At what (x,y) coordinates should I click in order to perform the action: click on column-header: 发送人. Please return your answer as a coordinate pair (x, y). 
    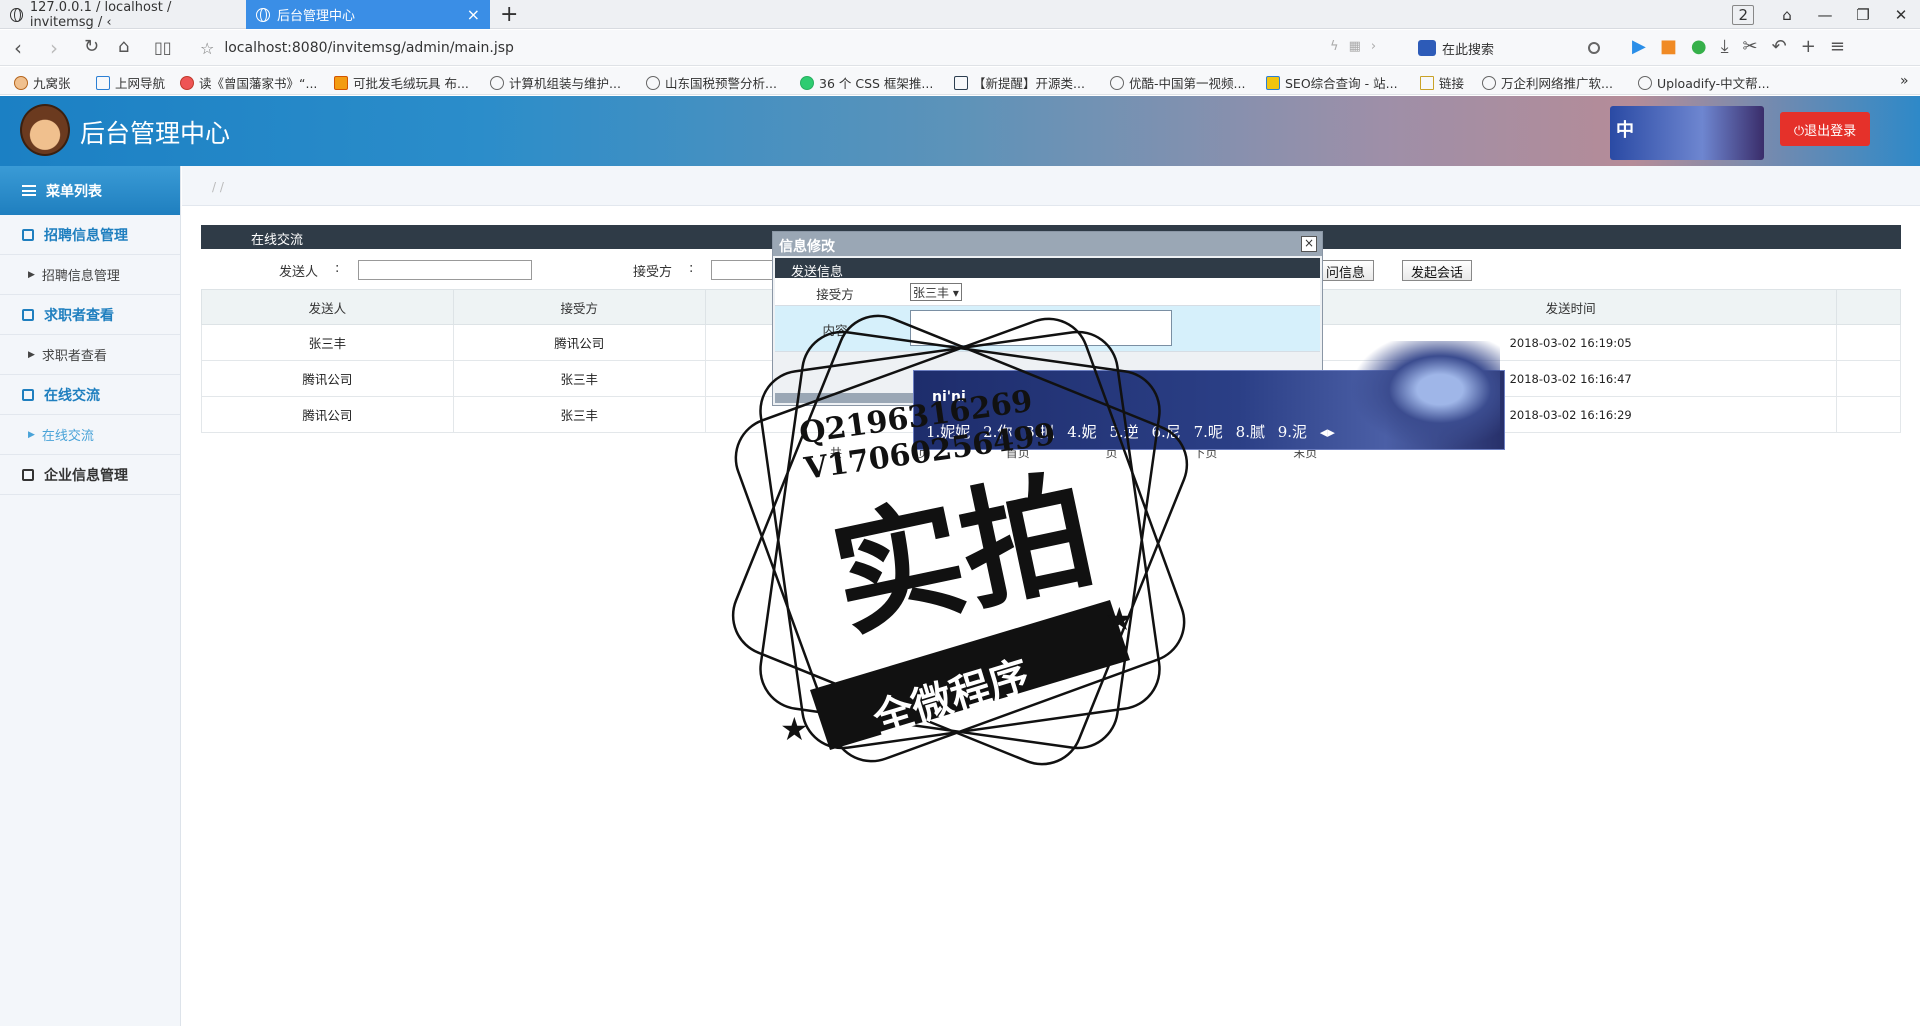
    Looking at the image, I should click on (327, 307).